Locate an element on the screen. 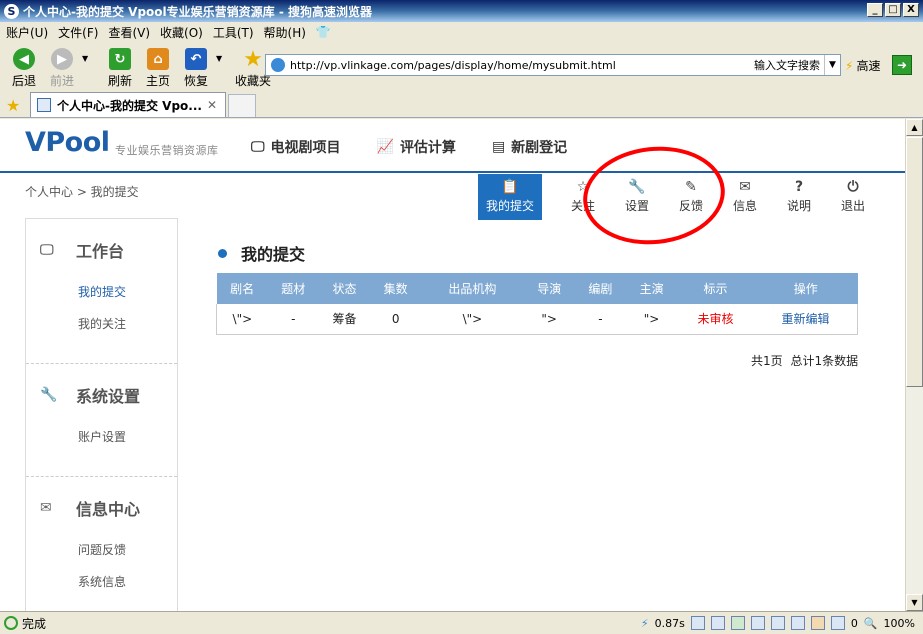 Image resolution: width=923 pixels, height=634 pixels. status-bar: 完成 ⚡ 0.87s 0 🔍 100% is located at coordinates (461, 622).